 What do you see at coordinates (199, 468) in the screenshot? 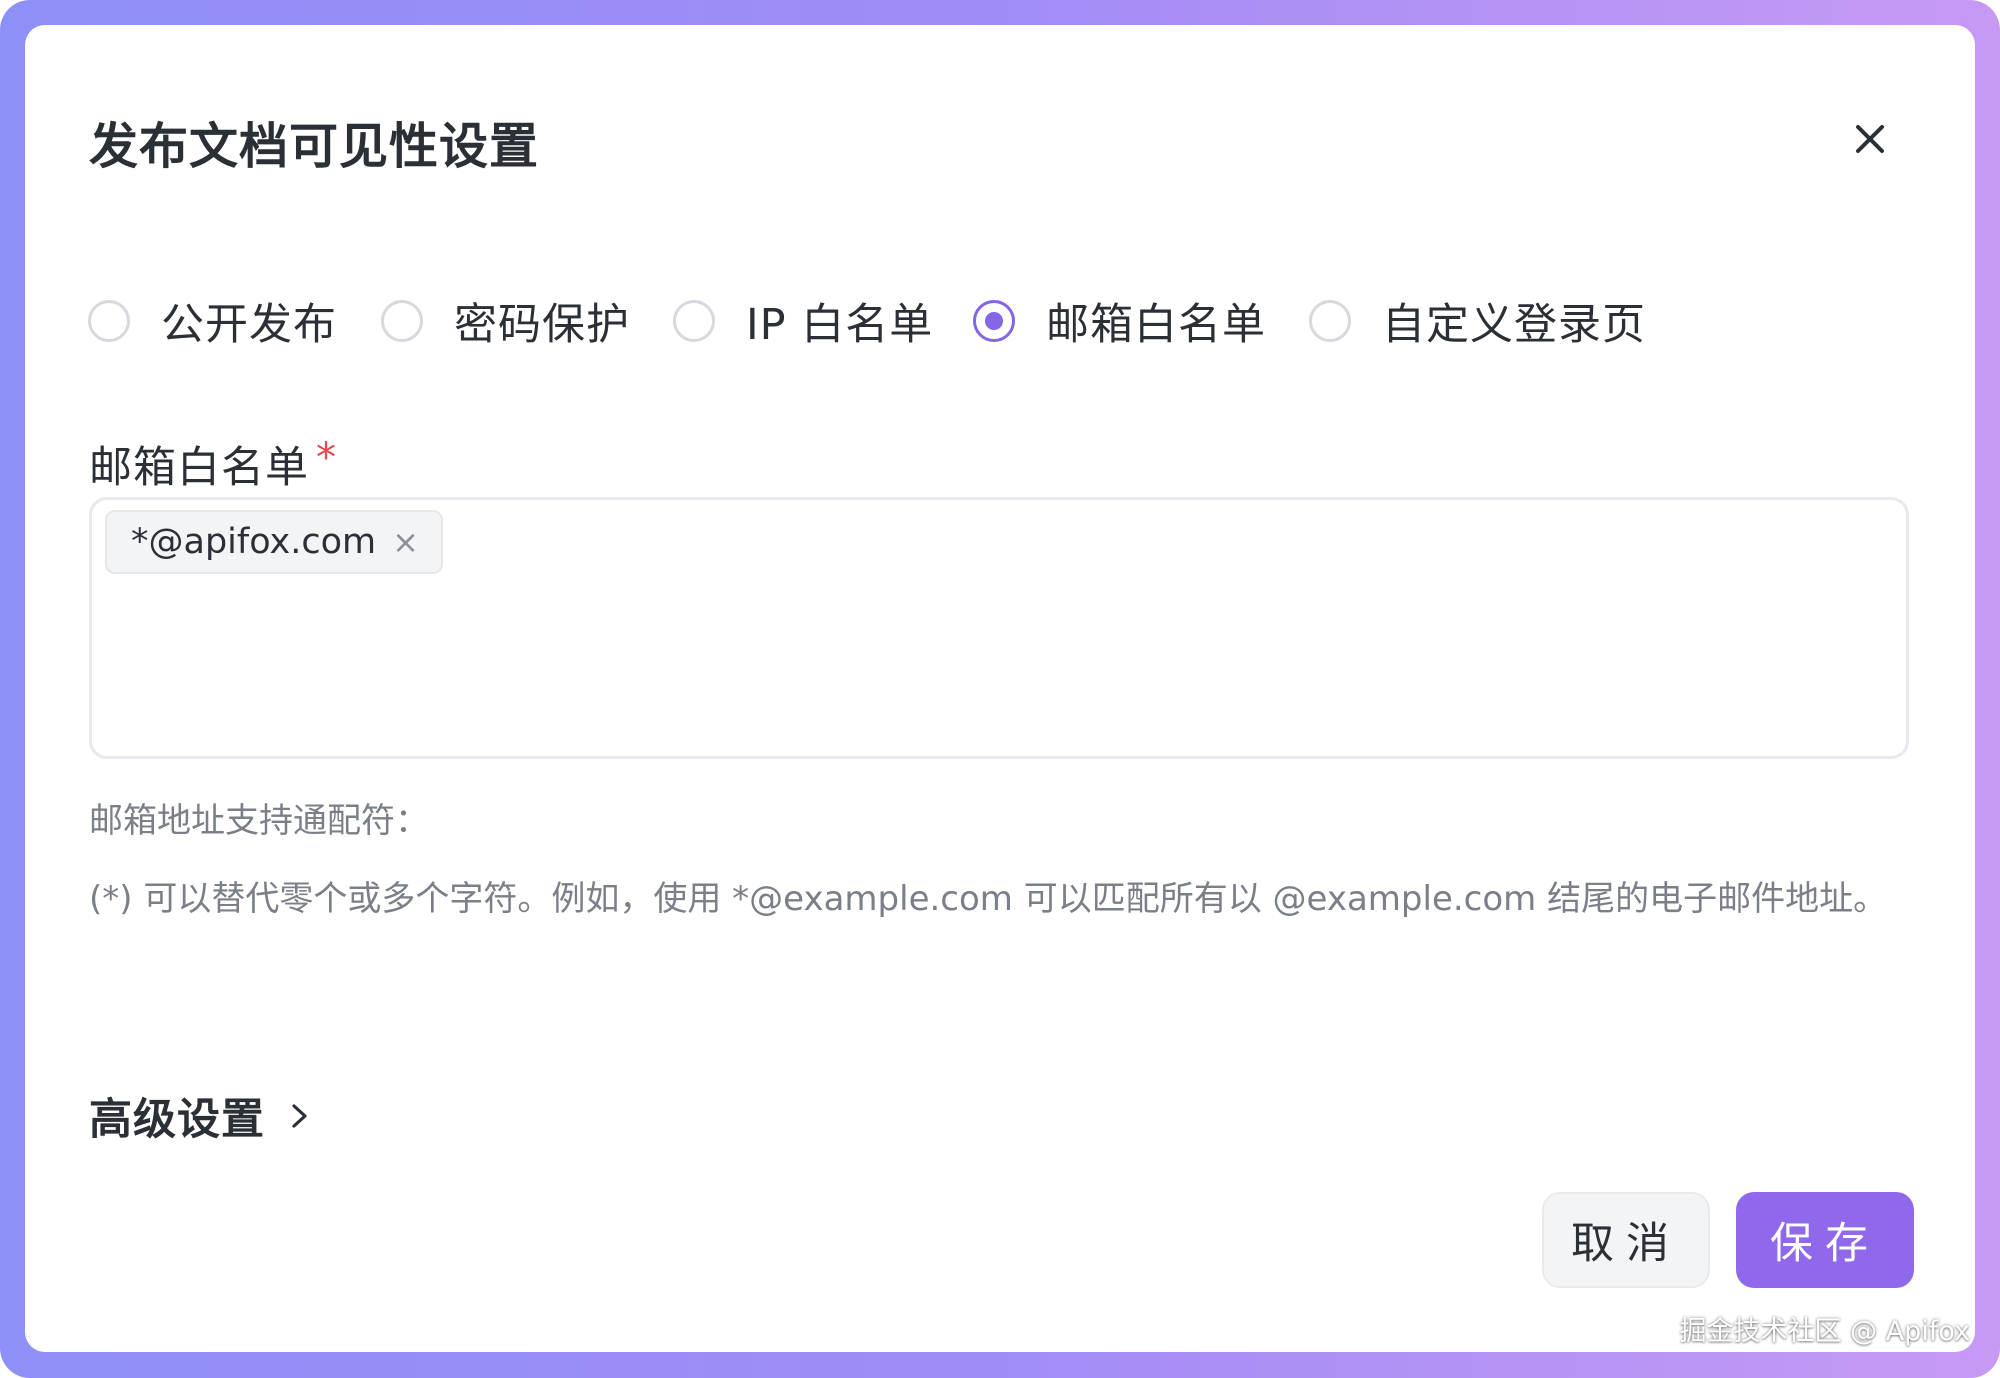
I see `email-whitelist-label: 邮箱白名单` at bounding box center [199, 468].